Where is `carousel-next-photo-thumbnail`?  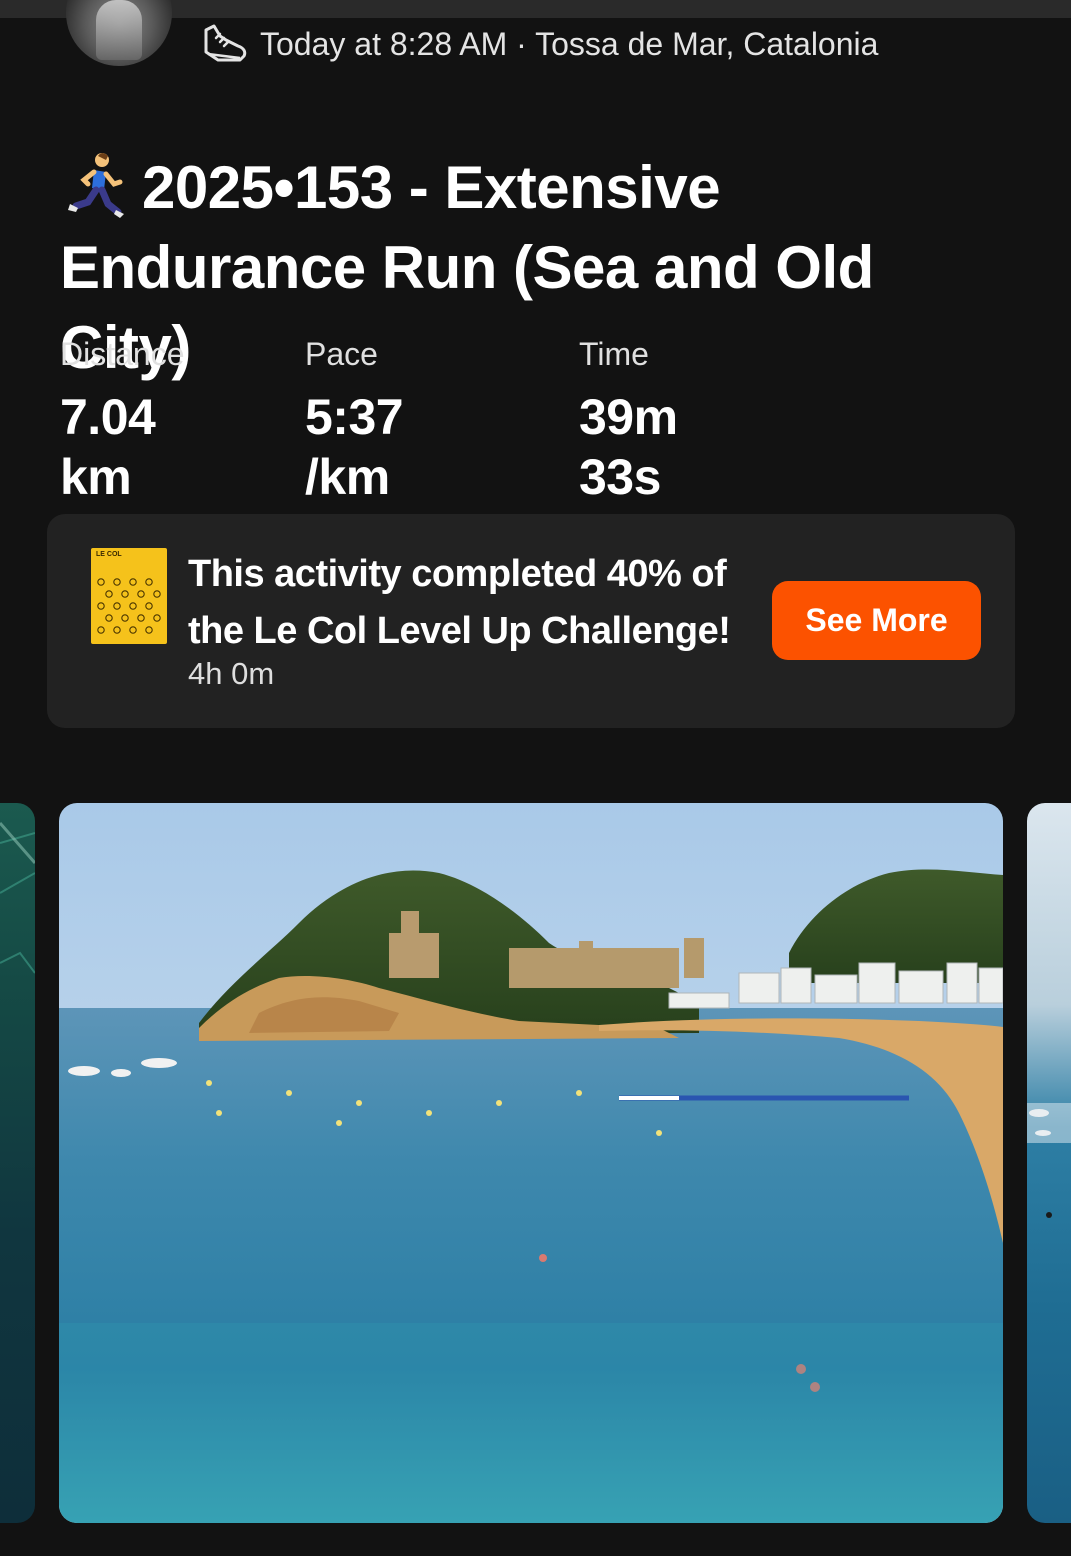 carousel-next-photo-thumbnail is located at coordinates (1049, 1163).